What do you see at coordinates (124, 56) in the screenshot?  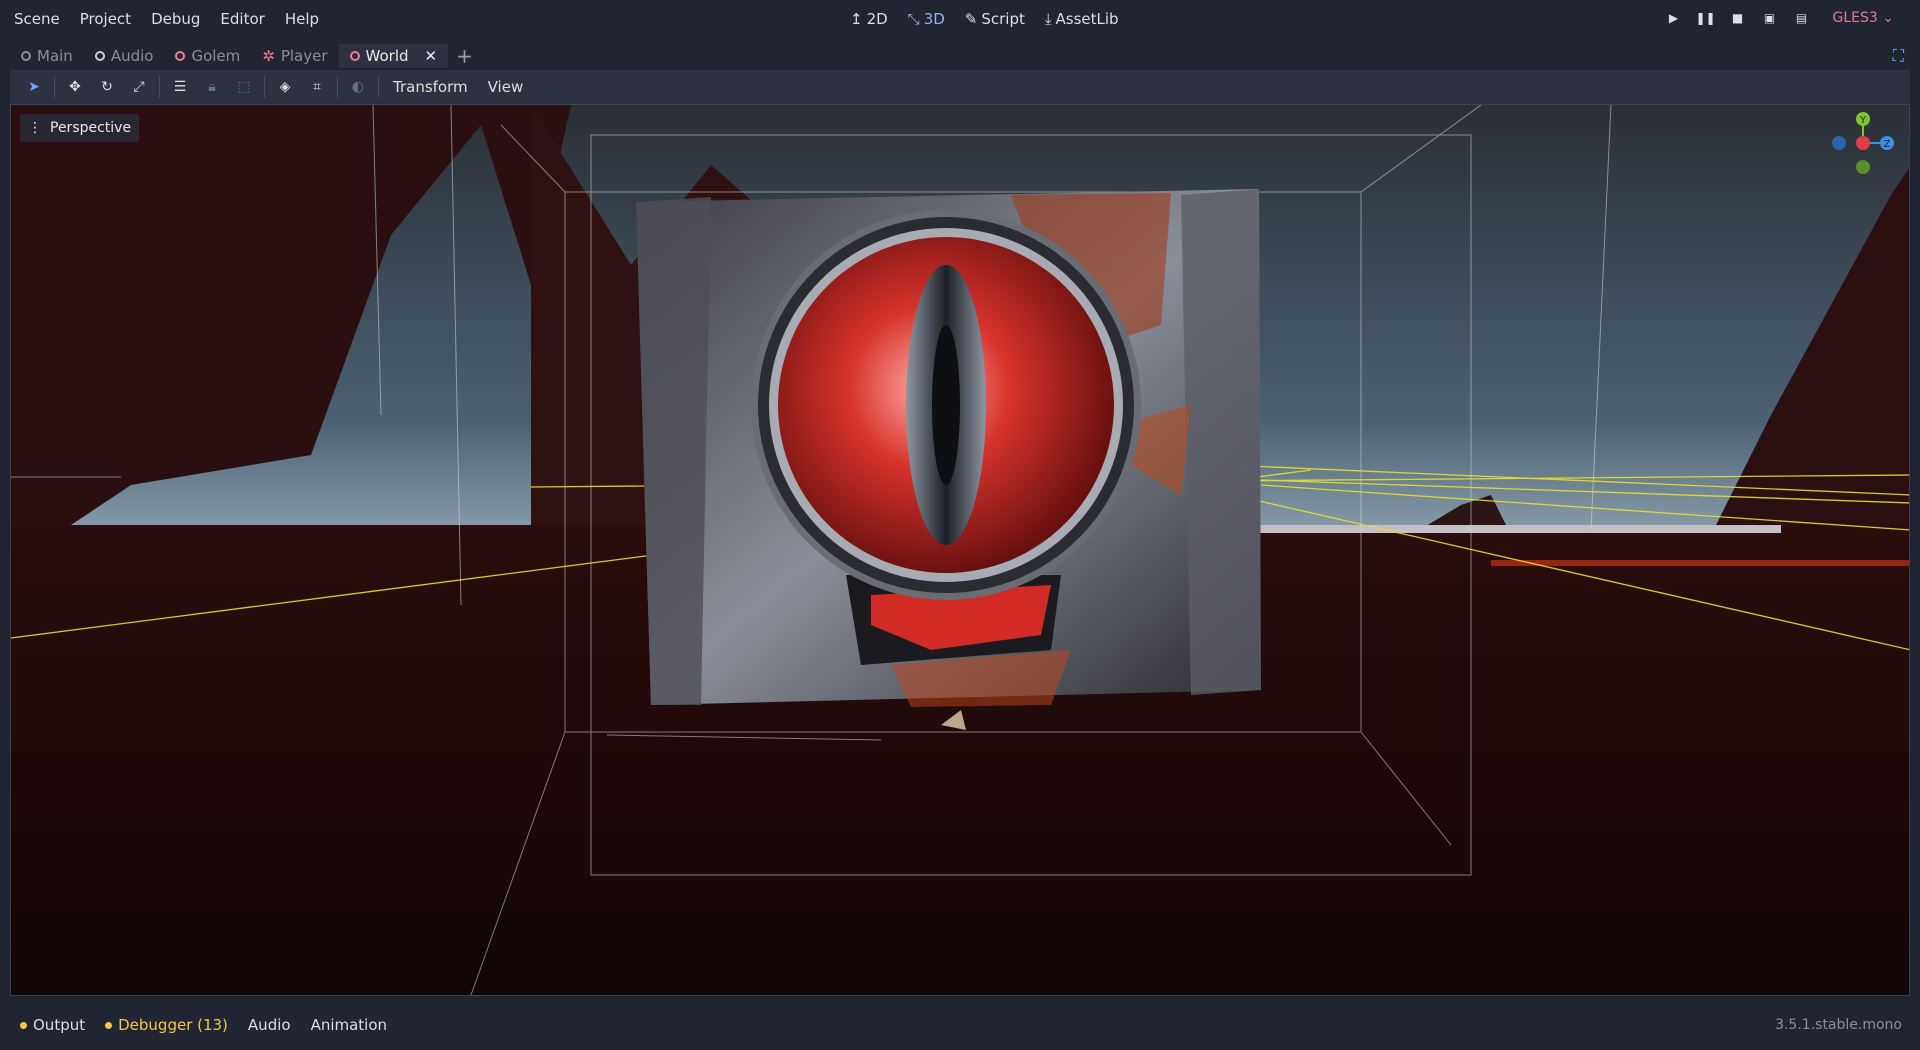 I see `tab-audio: Audio` at bounding box center [124, 56].